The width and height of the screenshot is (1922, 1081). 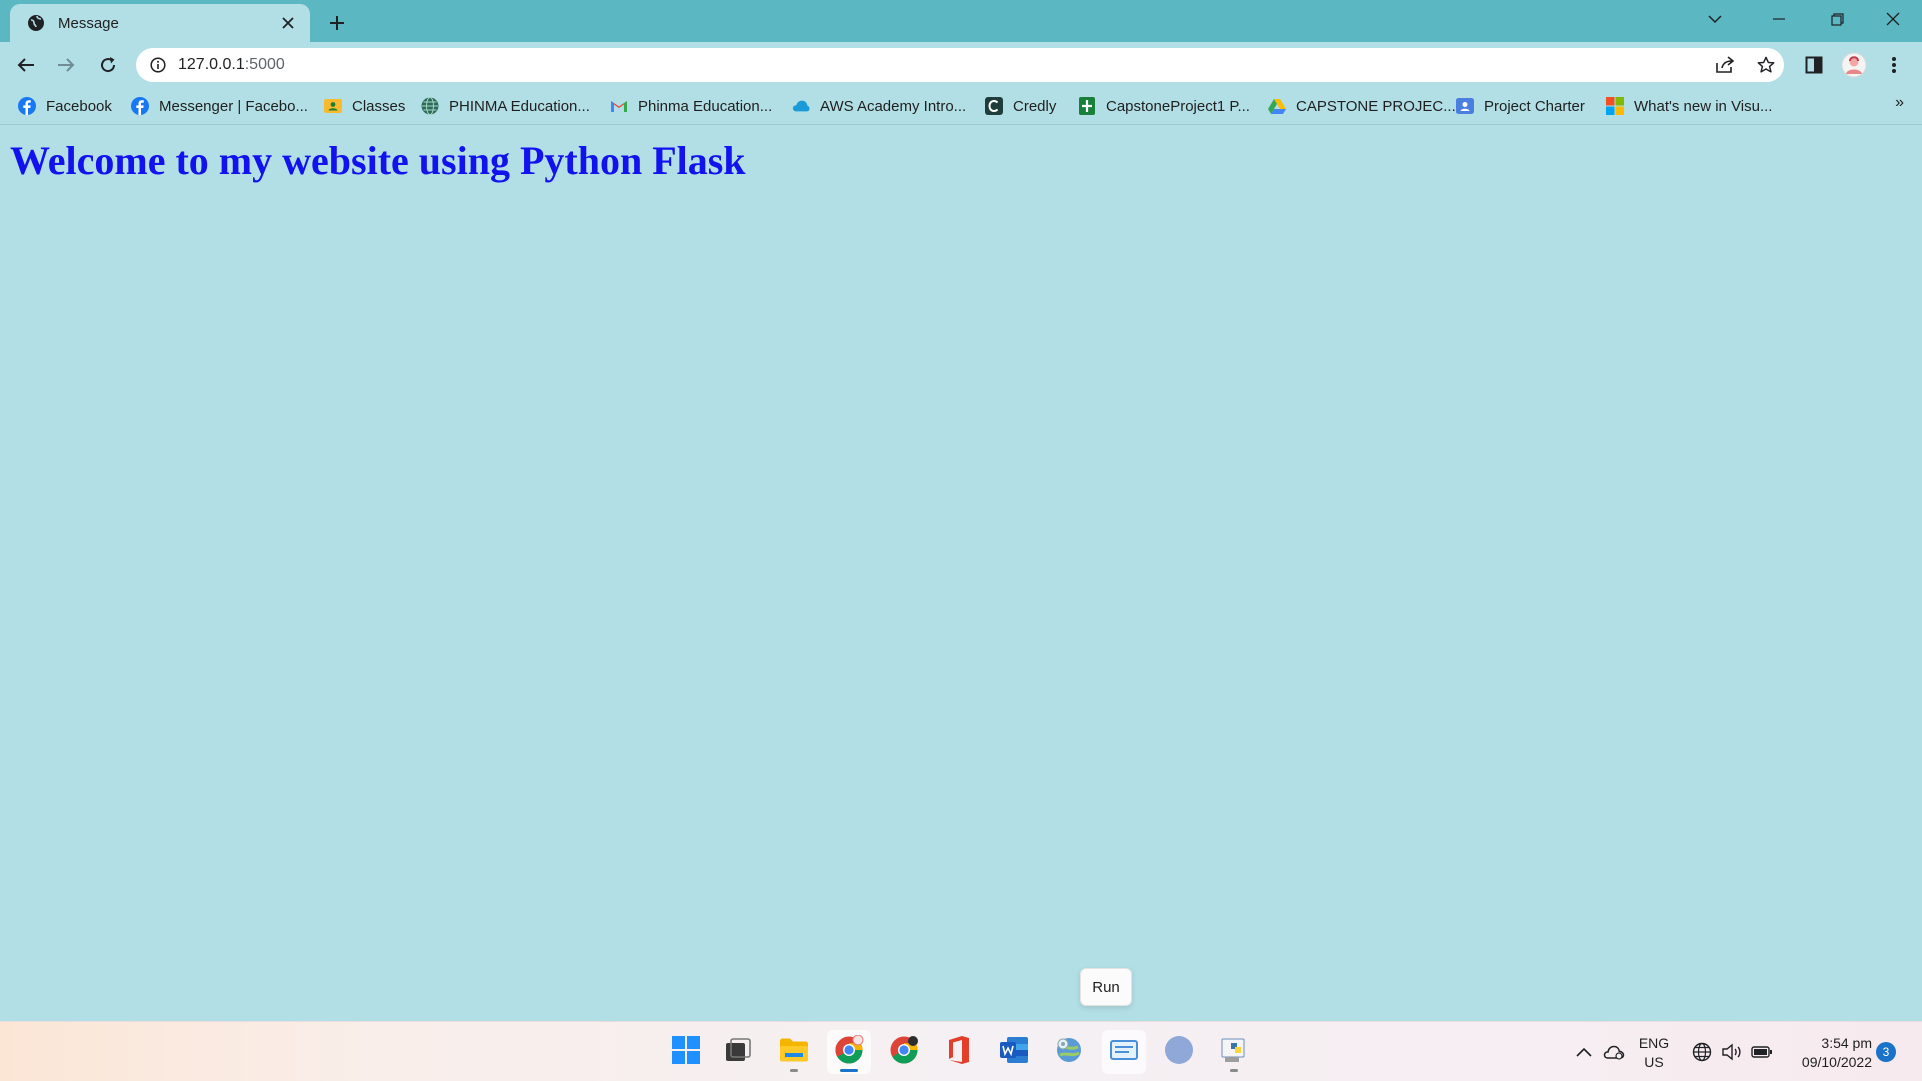 What do you see at coordinates (1702, 1052) in the screenshot?
I see `network-globe-icon` at bounding box center [1702, 1052].